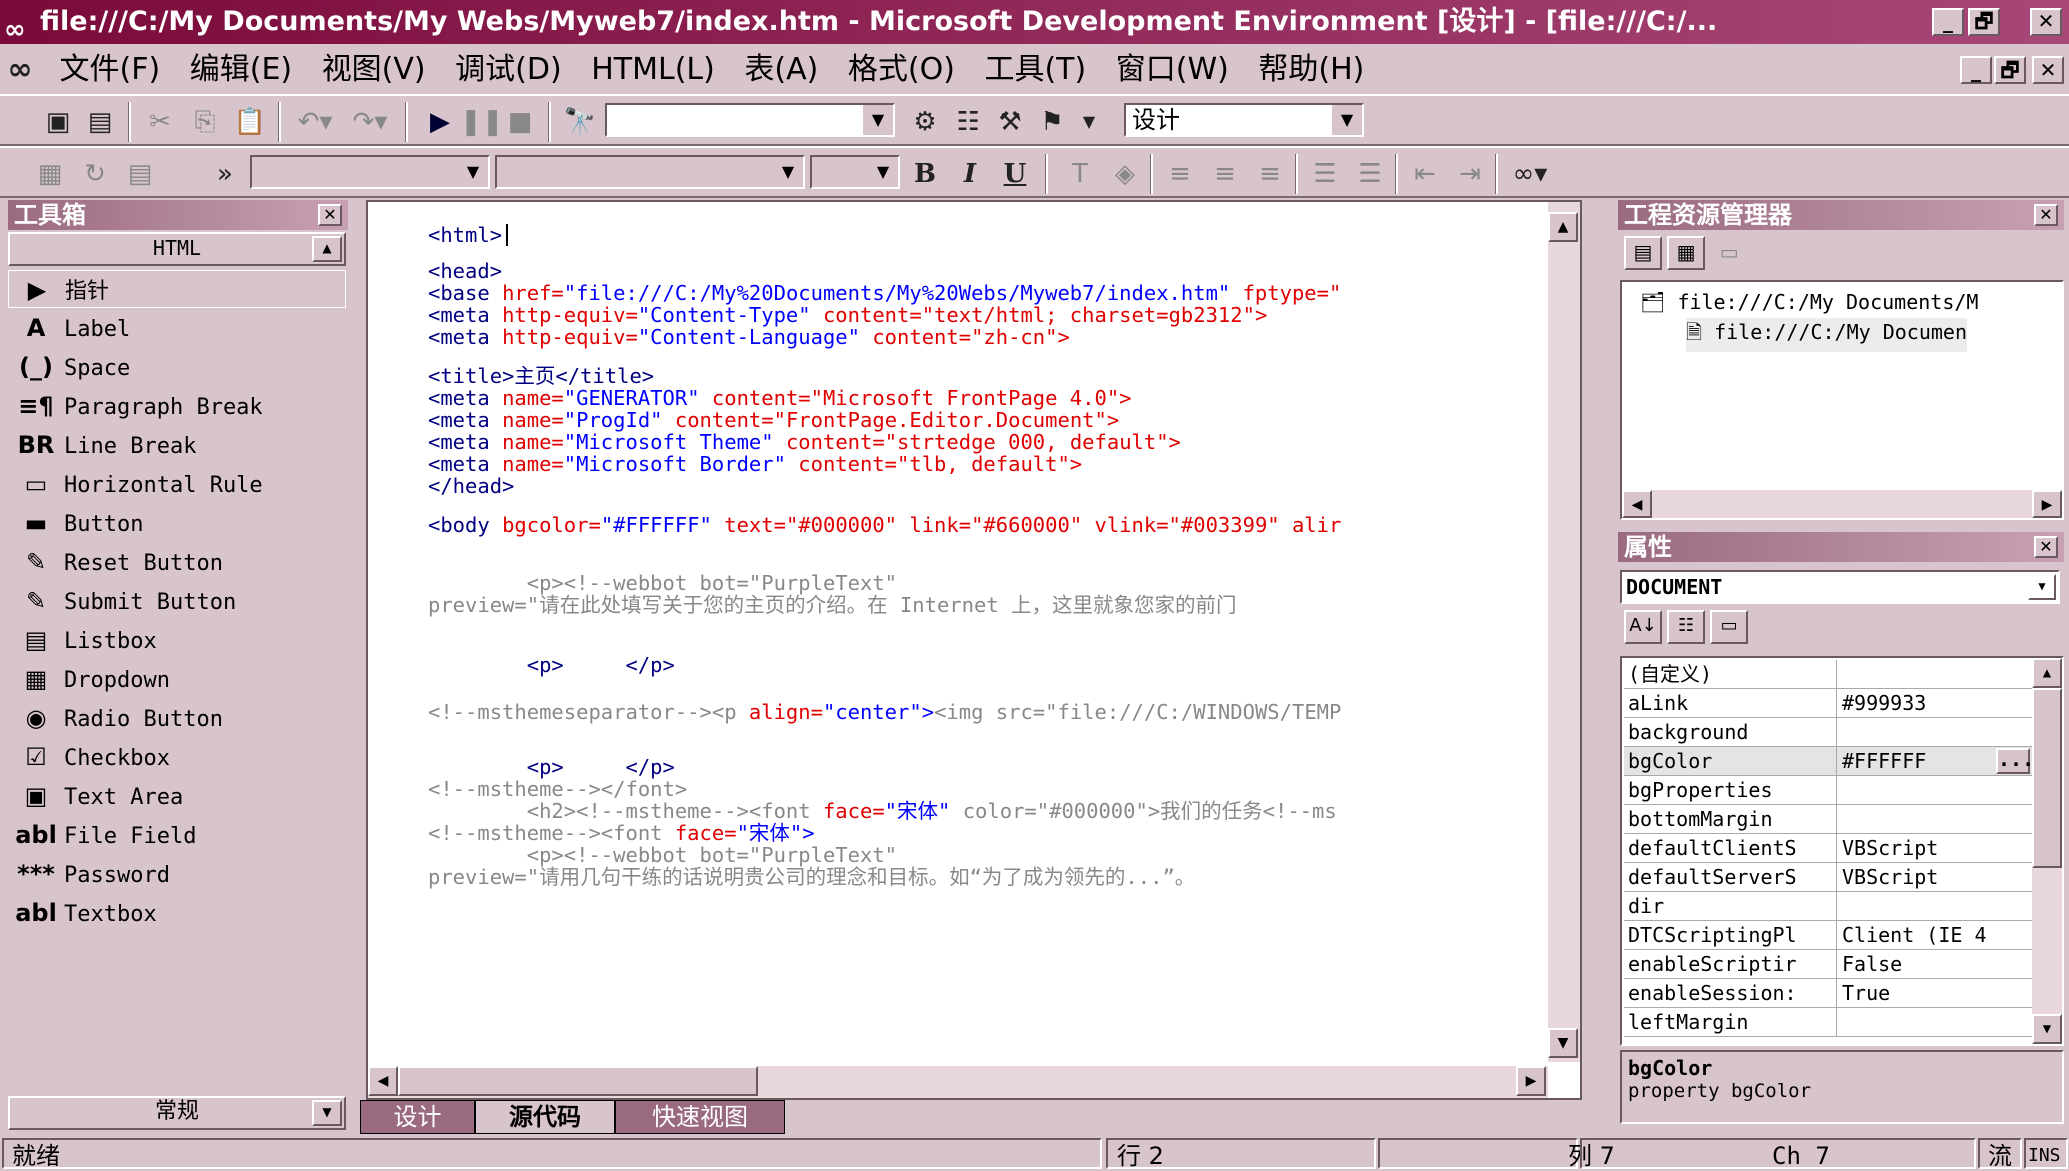  Describe the element at coordinates (1425, 174) in the screenshot. I see `outdent-icon: ⇤` at that location.